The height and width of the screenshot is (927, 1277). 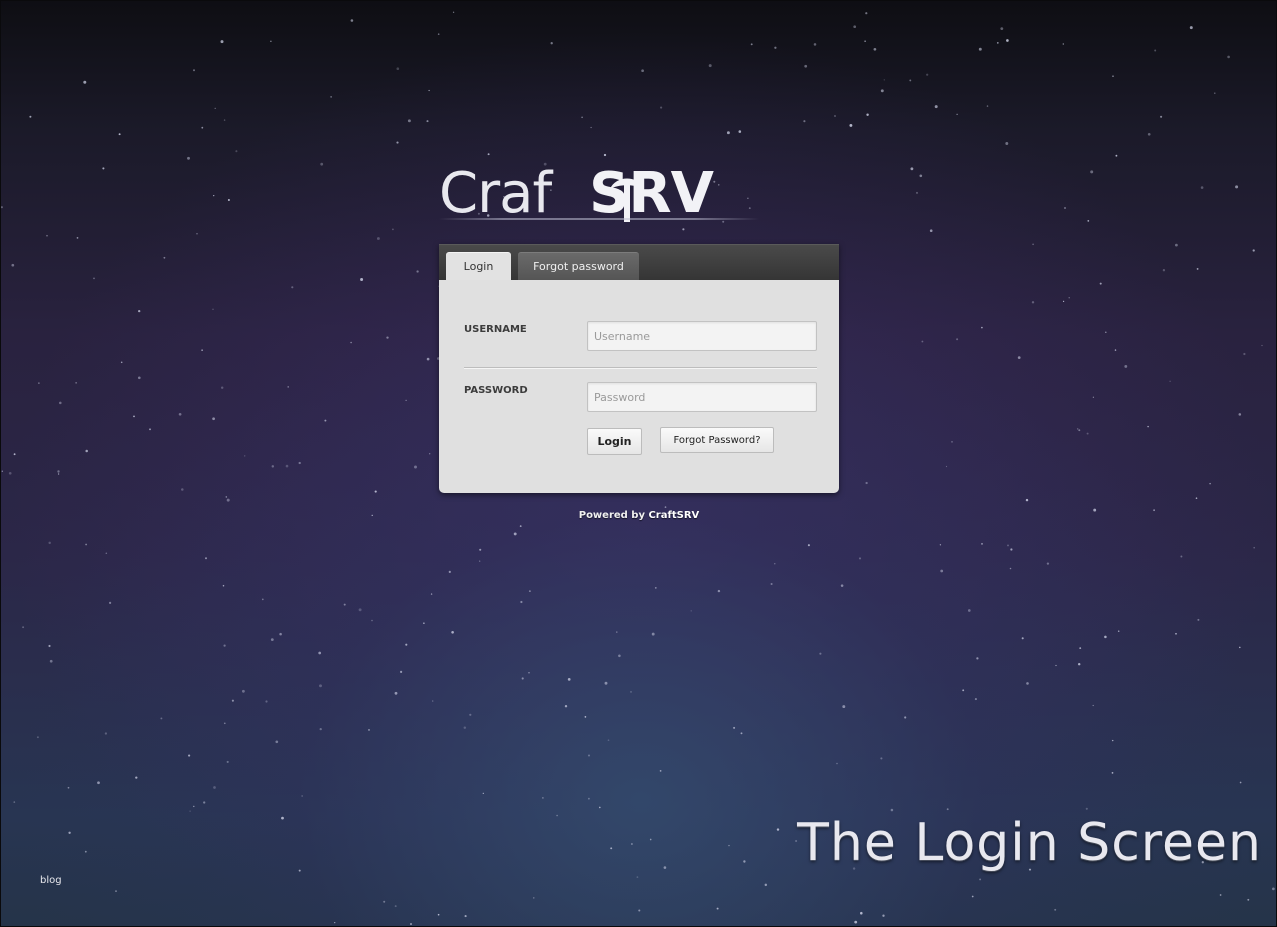 What do you see at coordinates (702, 336) in the screenshot?
I see `username-input` at bounding box center [702, 336].